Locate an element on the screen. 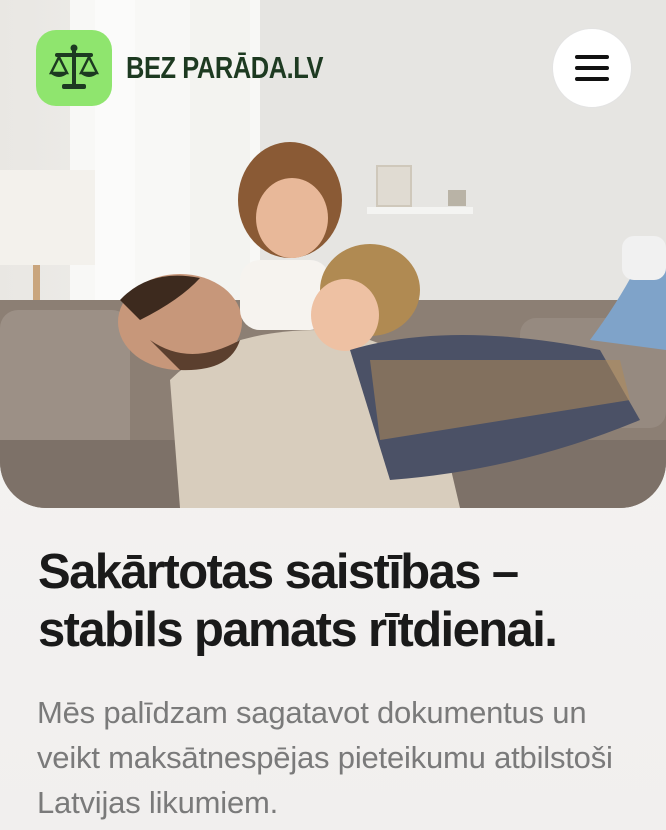 This screenshot has height=830, width=666. scales-icon is located at coordinates (74, 66).